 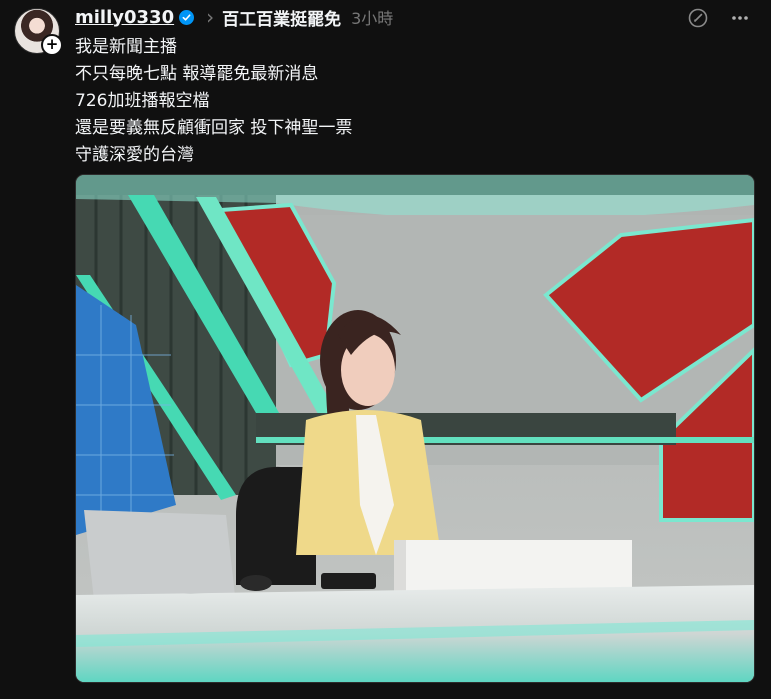 I want to click on post-time: 3小時, so click(x=372, y=17).